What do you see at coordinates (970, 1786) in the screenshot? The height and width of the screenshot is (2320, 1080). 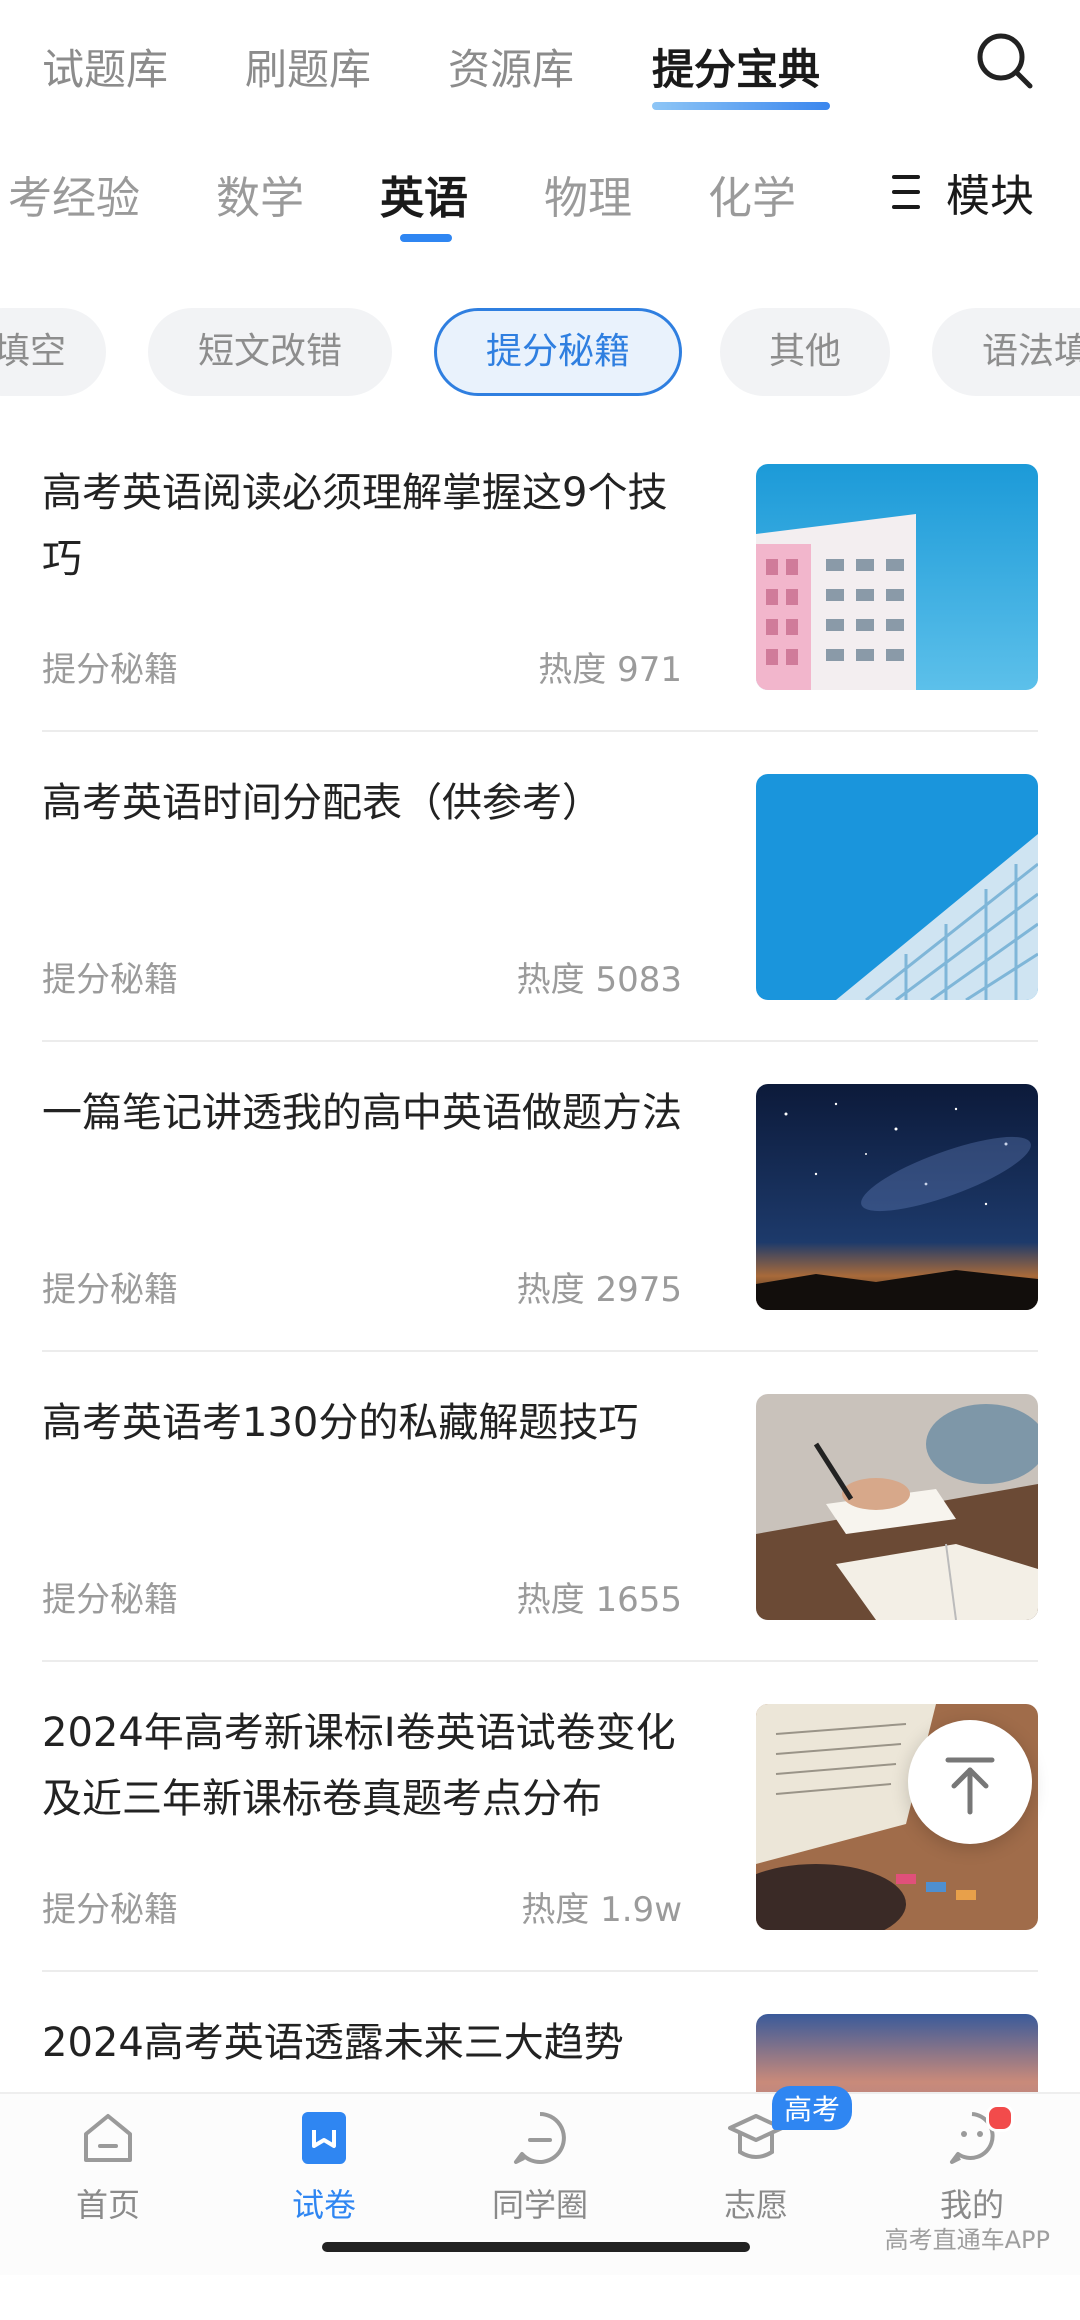 I see `arrow-up-icon` at bounding box center [970, 1786].